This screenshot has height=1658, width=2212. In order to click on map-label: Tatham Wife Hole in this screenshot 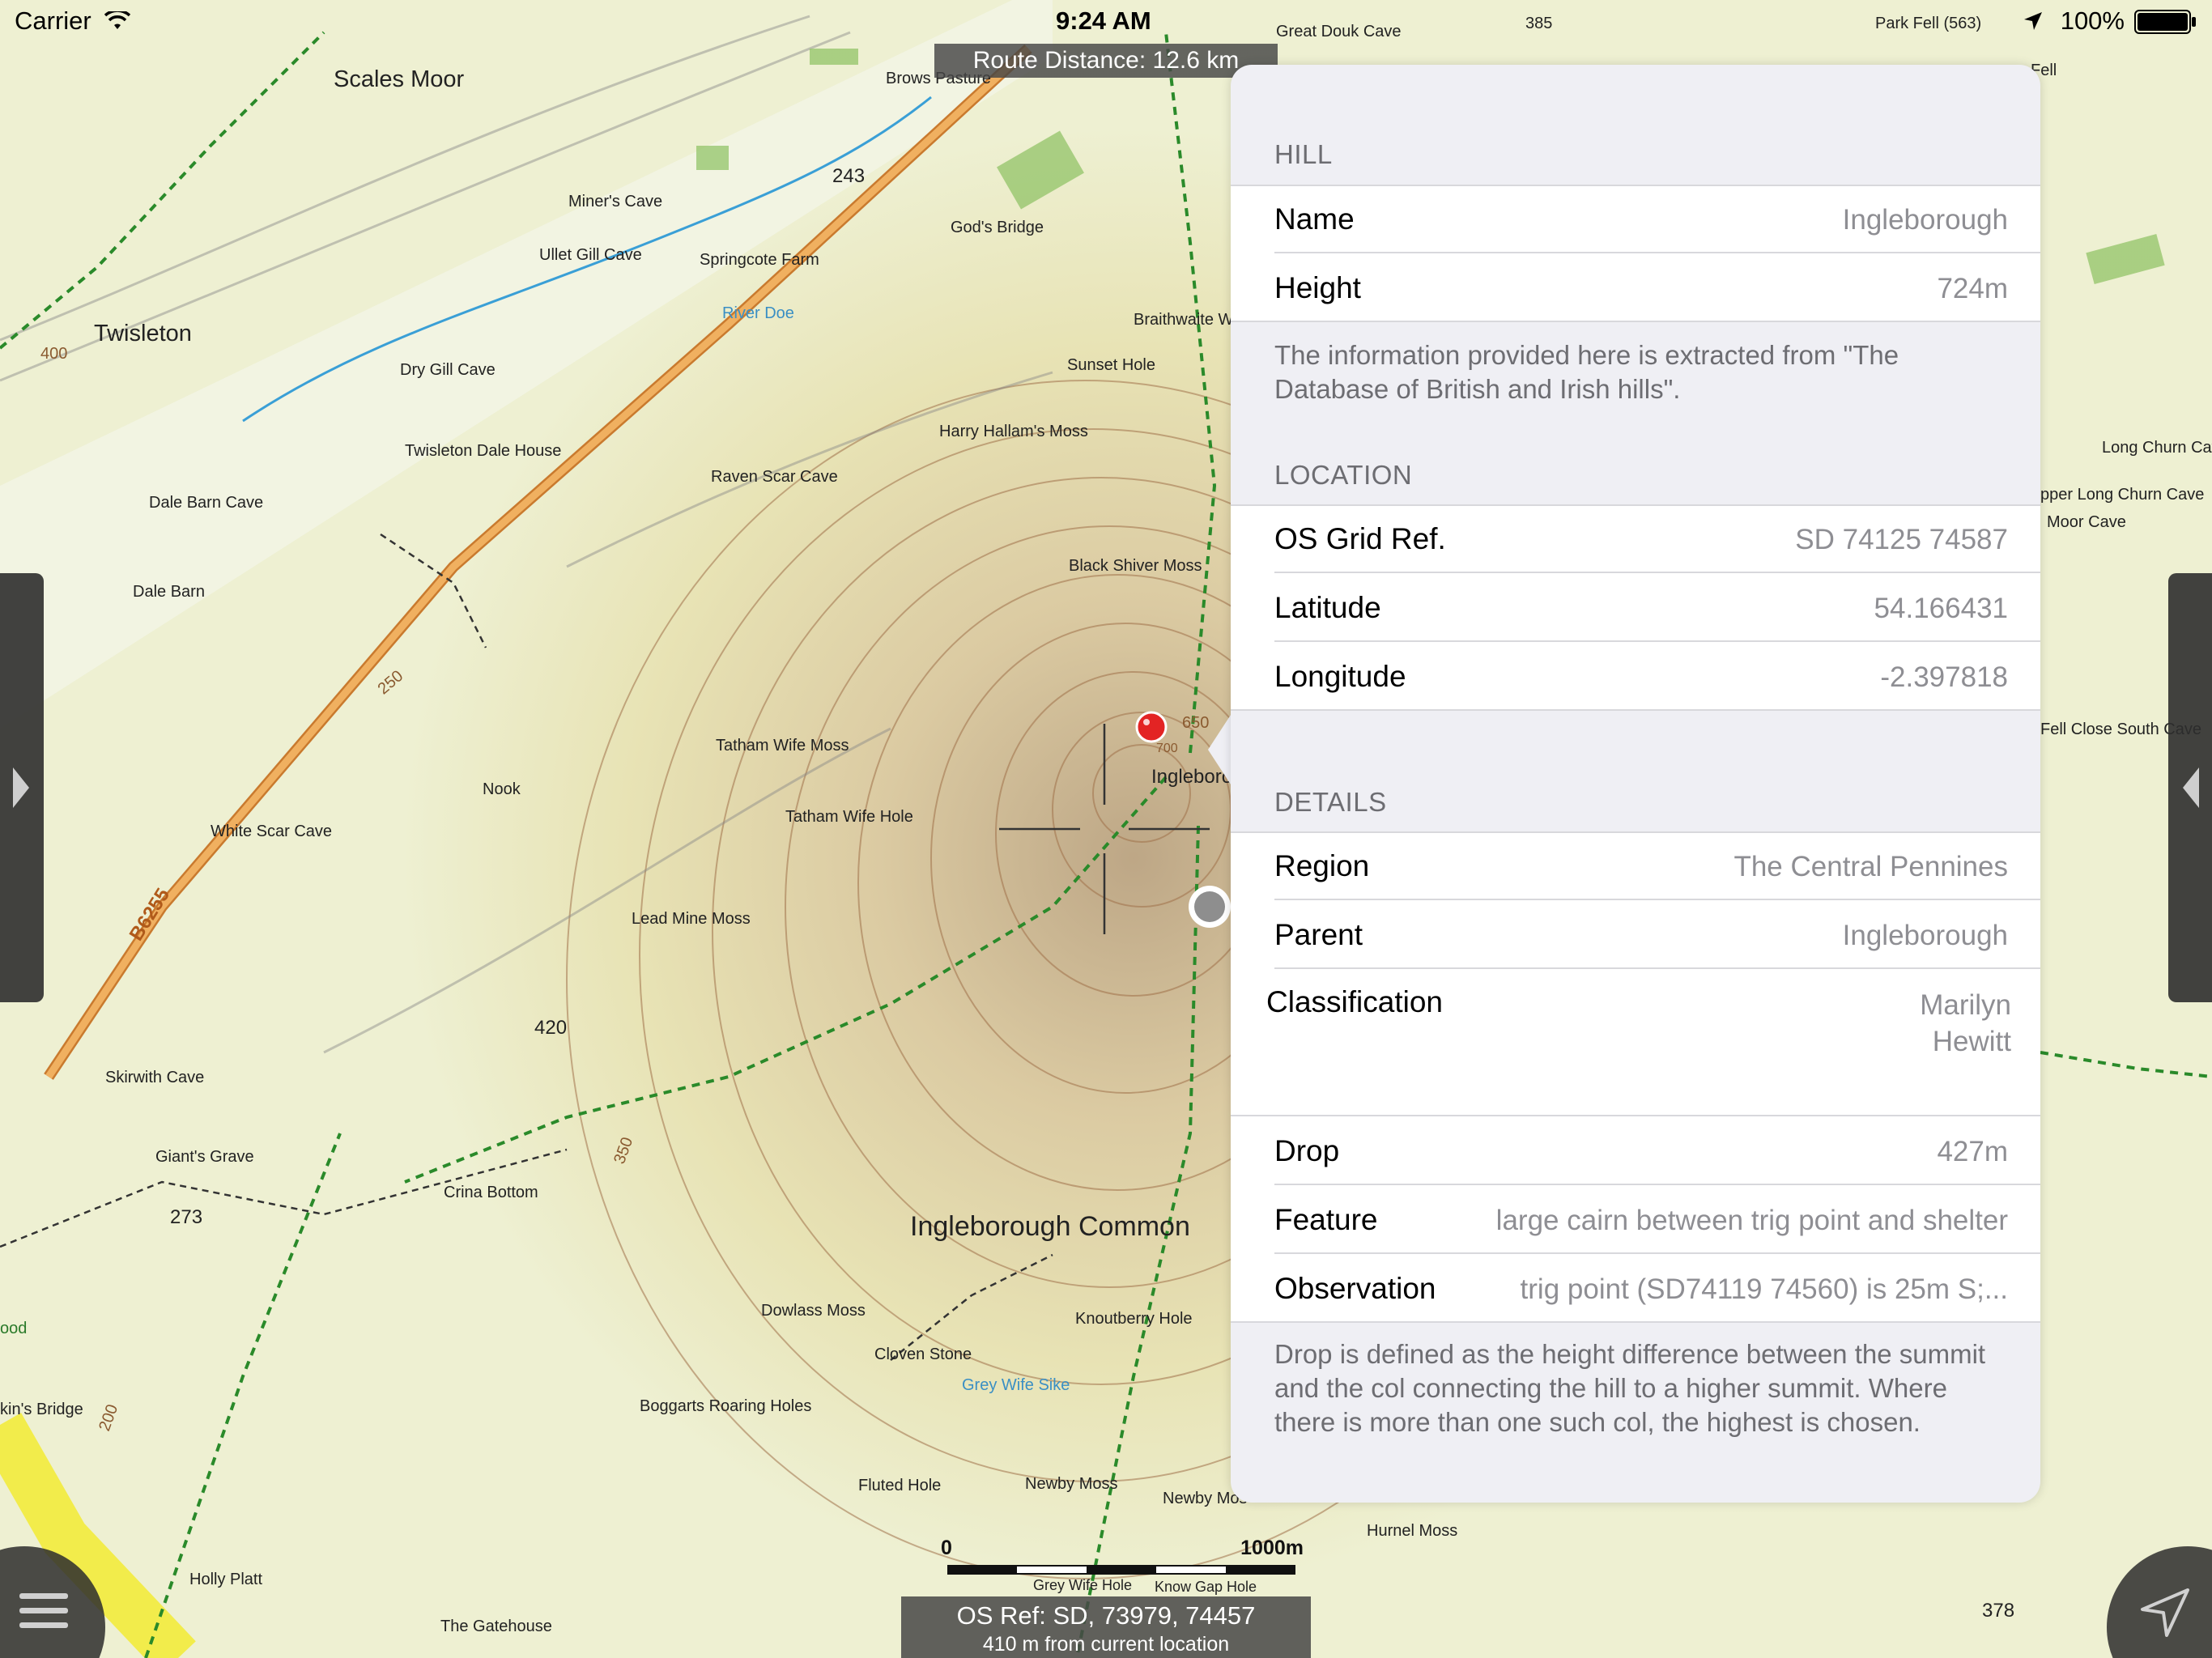, I will do `click(849, 817)`.